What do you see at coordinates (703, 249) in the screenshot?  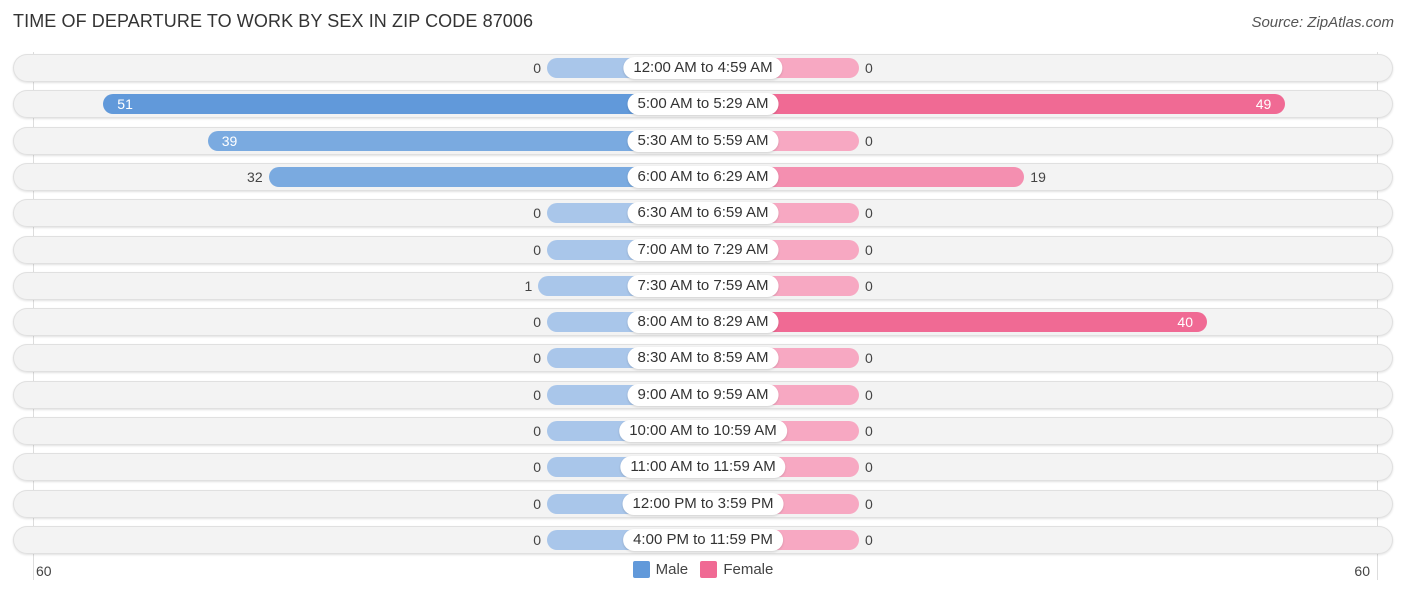 I see `category-label: 7:00 AM to 7:29 AM` at bounding box center [703, 249].